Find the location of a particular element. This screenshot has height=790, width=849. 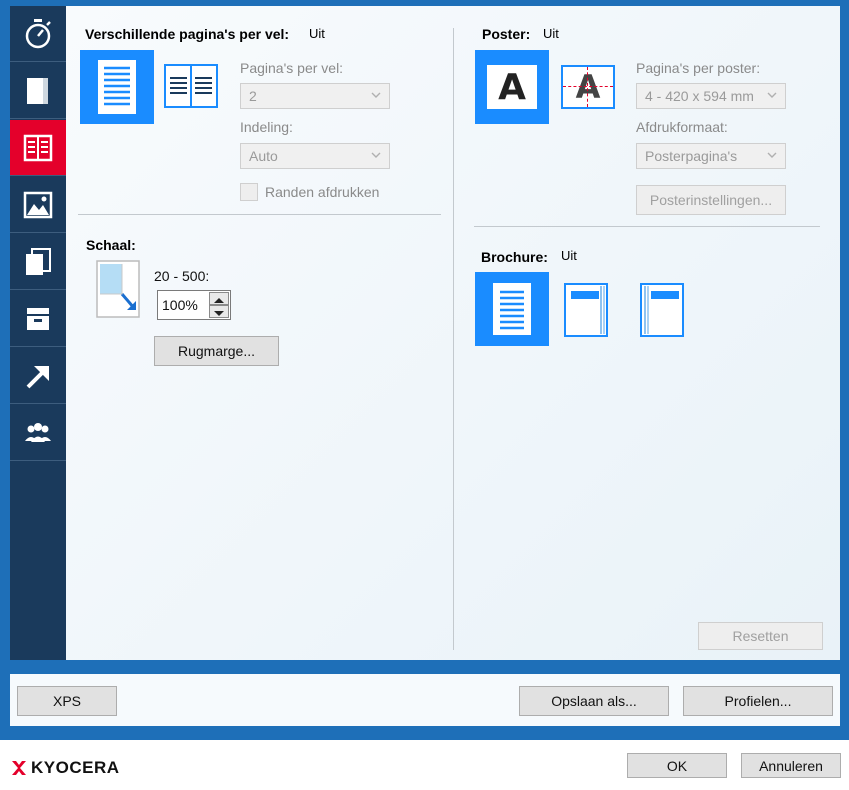

pages-per-poster-select: 4 - 420 x 594 mm is located at coordinates (711, 96).